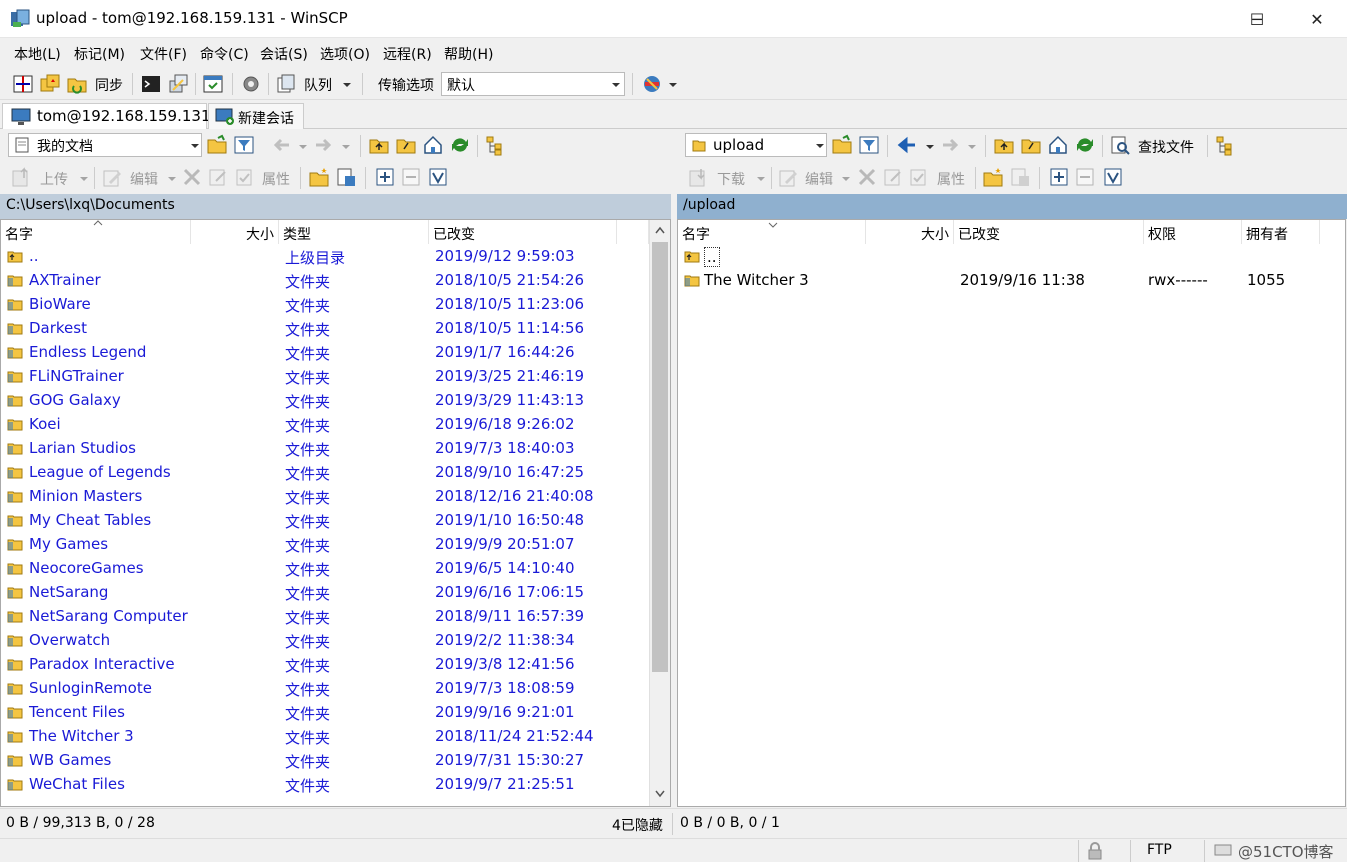  What do you see at coordinates (23, 84) in the screenshot?
I see `compare-directories-icon` at bounding box center [23, 84].